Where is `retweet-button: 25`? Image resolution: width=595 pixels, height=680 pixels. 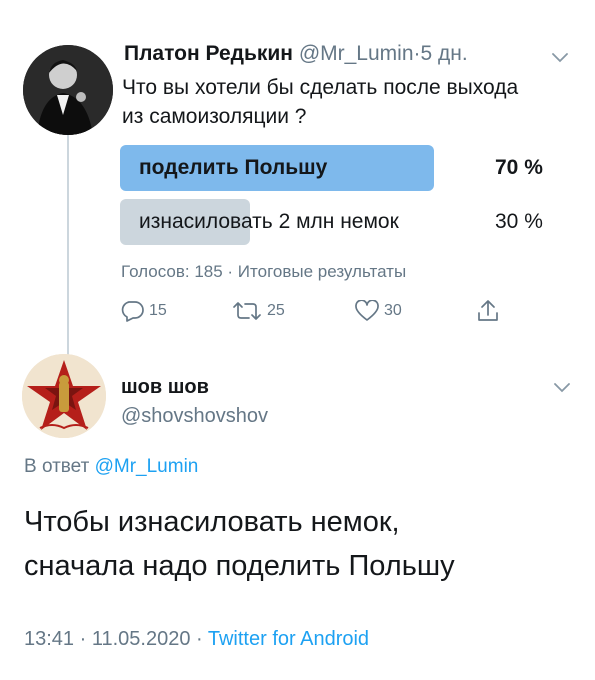
retweet-button: 25 is located at coordinates (258, 311).